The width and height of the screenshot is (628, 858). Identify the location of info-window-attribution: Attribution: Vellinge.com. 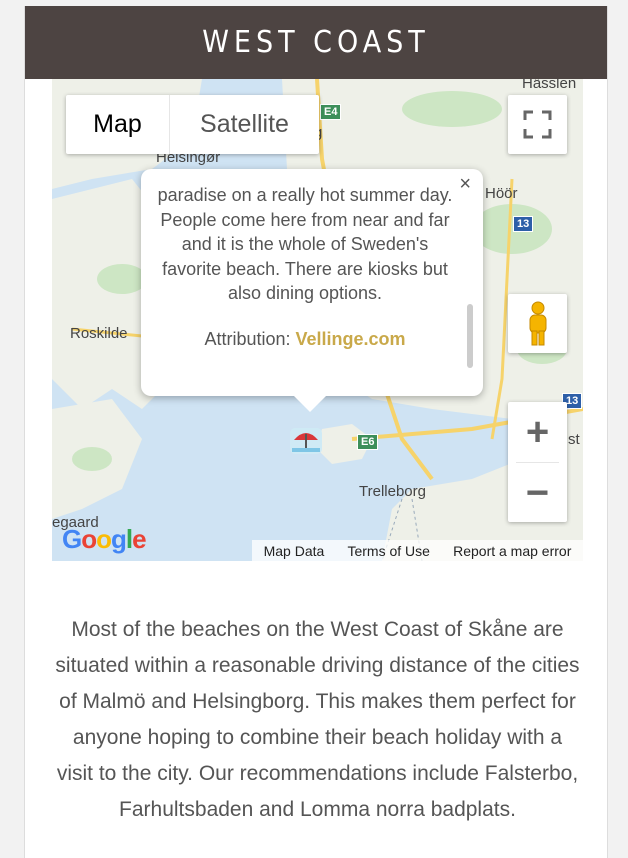
(305, 339).